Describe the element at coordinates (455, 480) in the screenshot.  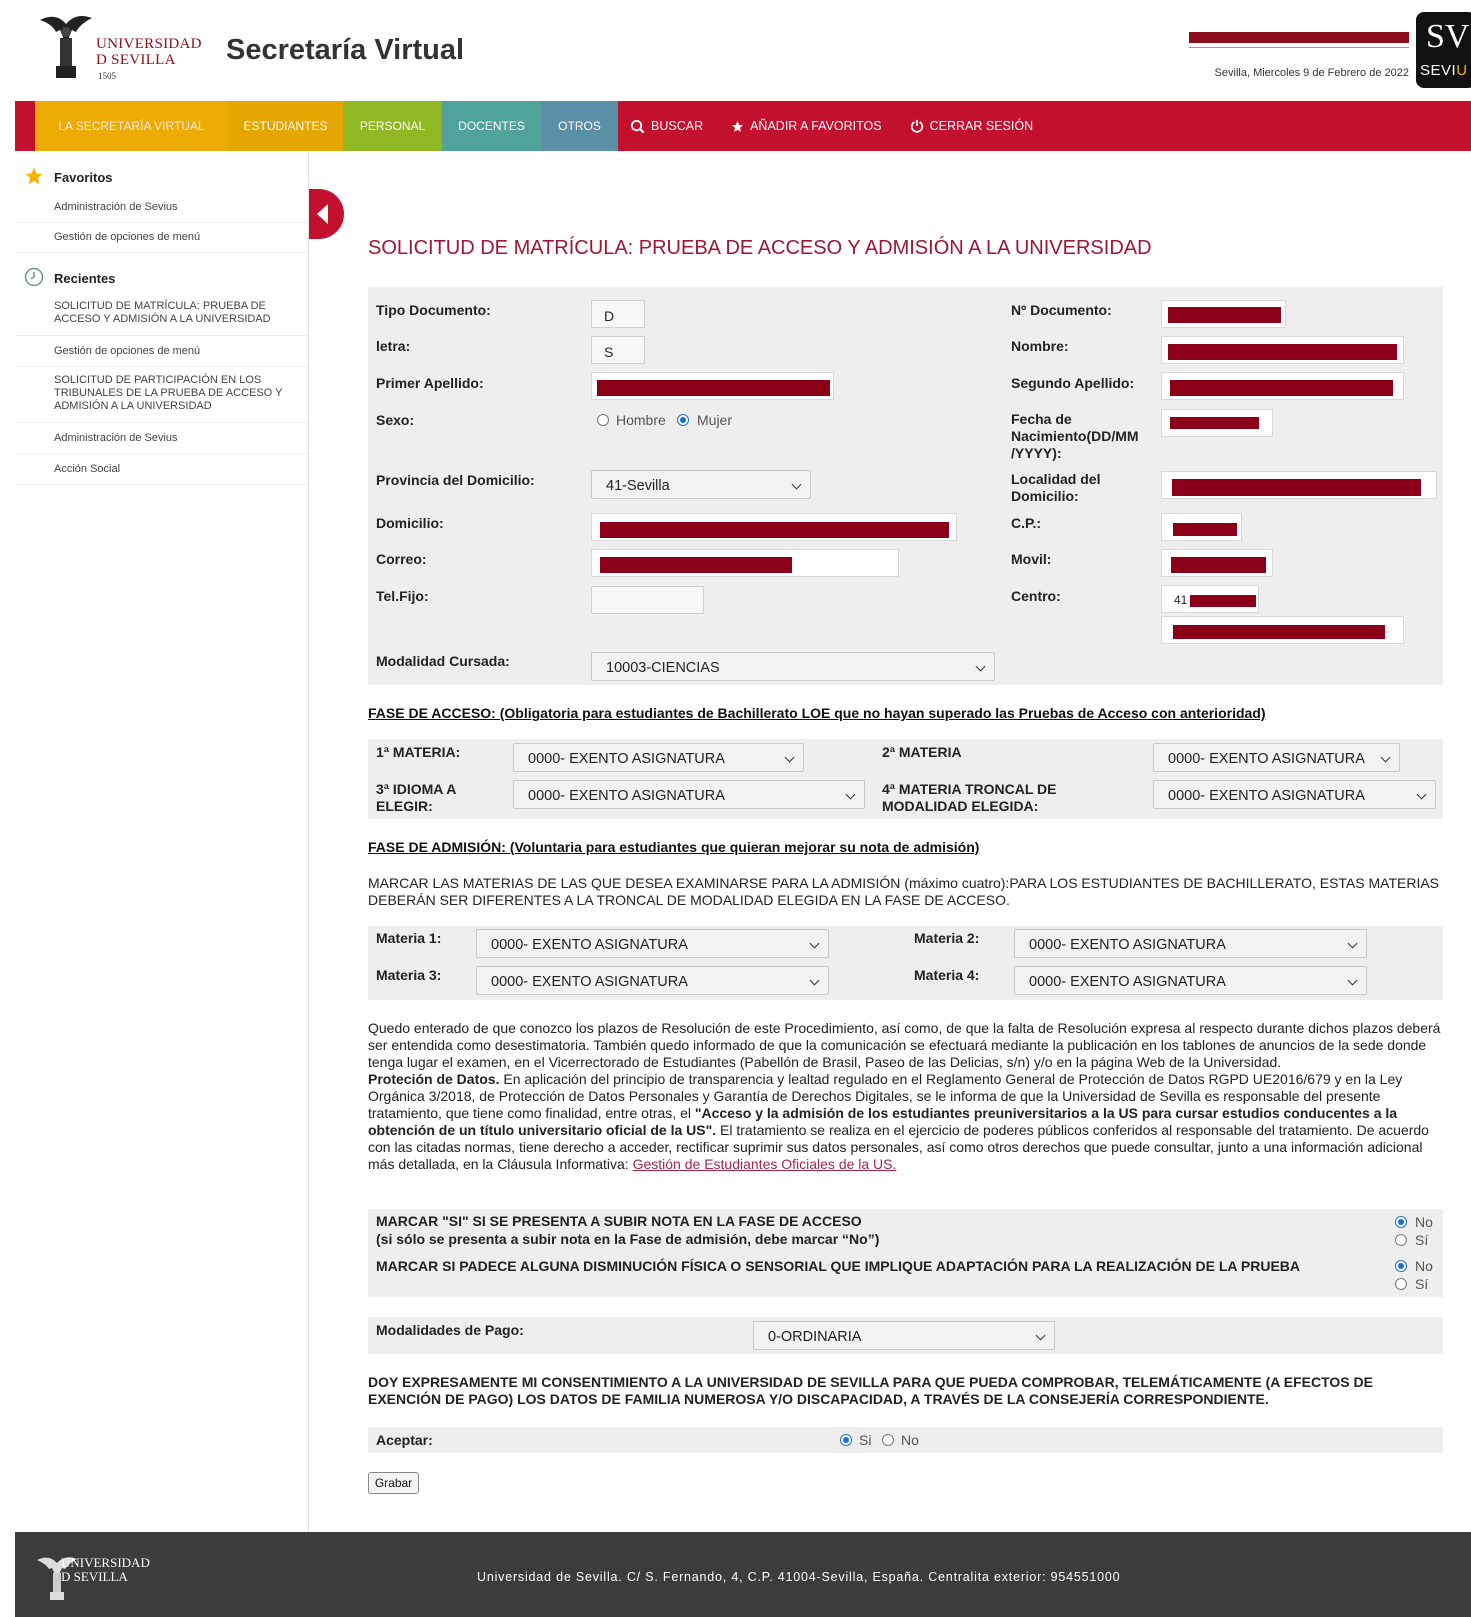
I see `provincia-label: Provincia del Domicilio:` at that location.